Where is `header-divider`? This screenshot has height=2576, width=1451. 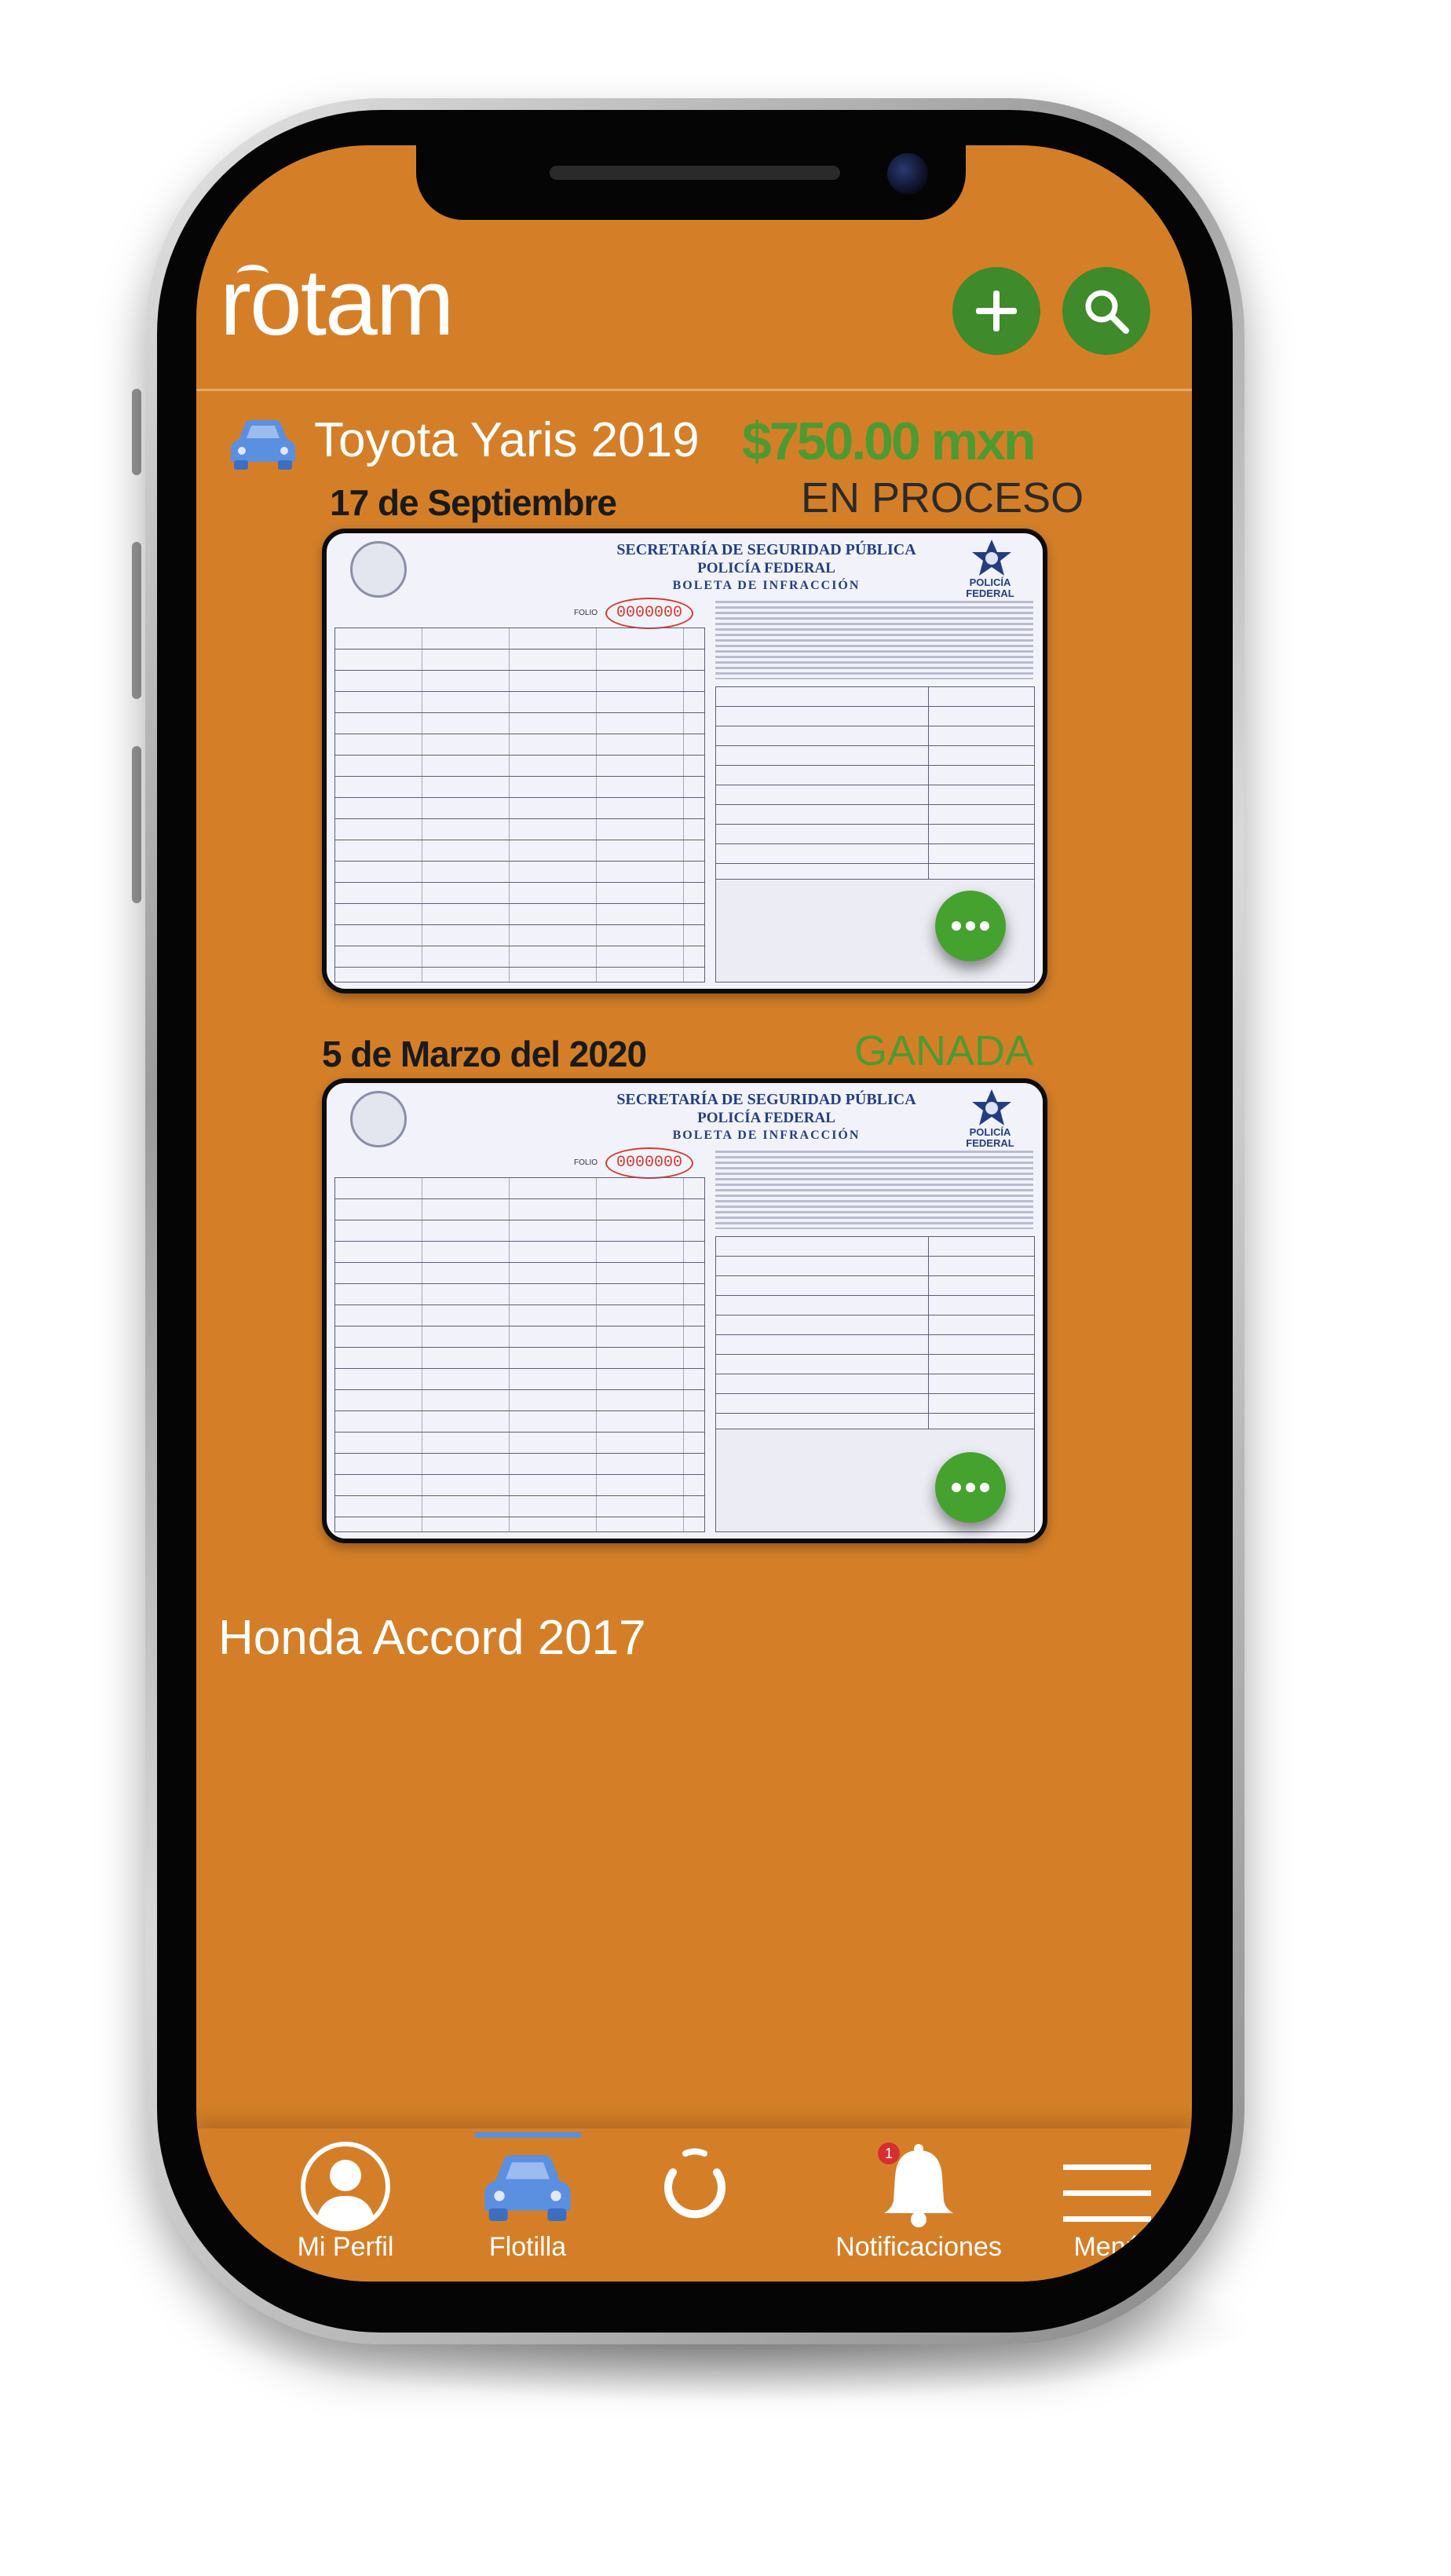
header-divider is located at coordinates (694, 390).